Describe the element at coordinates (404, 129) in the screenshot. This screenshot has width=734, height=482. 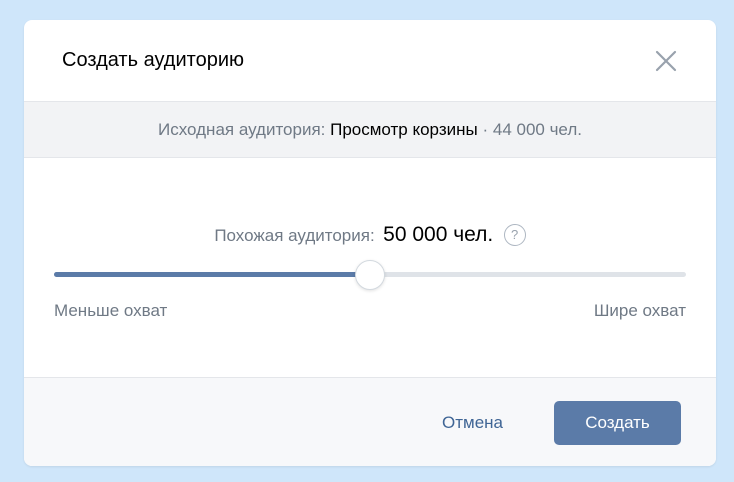
I see `source-audience-name: Просмотр корзины` at that location.